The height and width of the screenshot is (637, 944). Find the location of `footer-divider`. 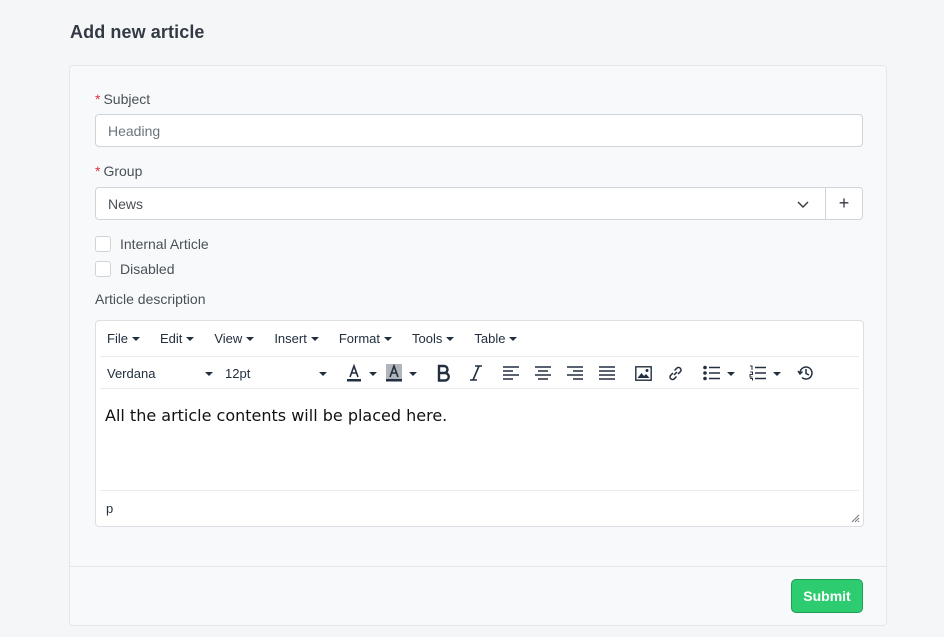

footer-divider is located at coordinates (478, 566).